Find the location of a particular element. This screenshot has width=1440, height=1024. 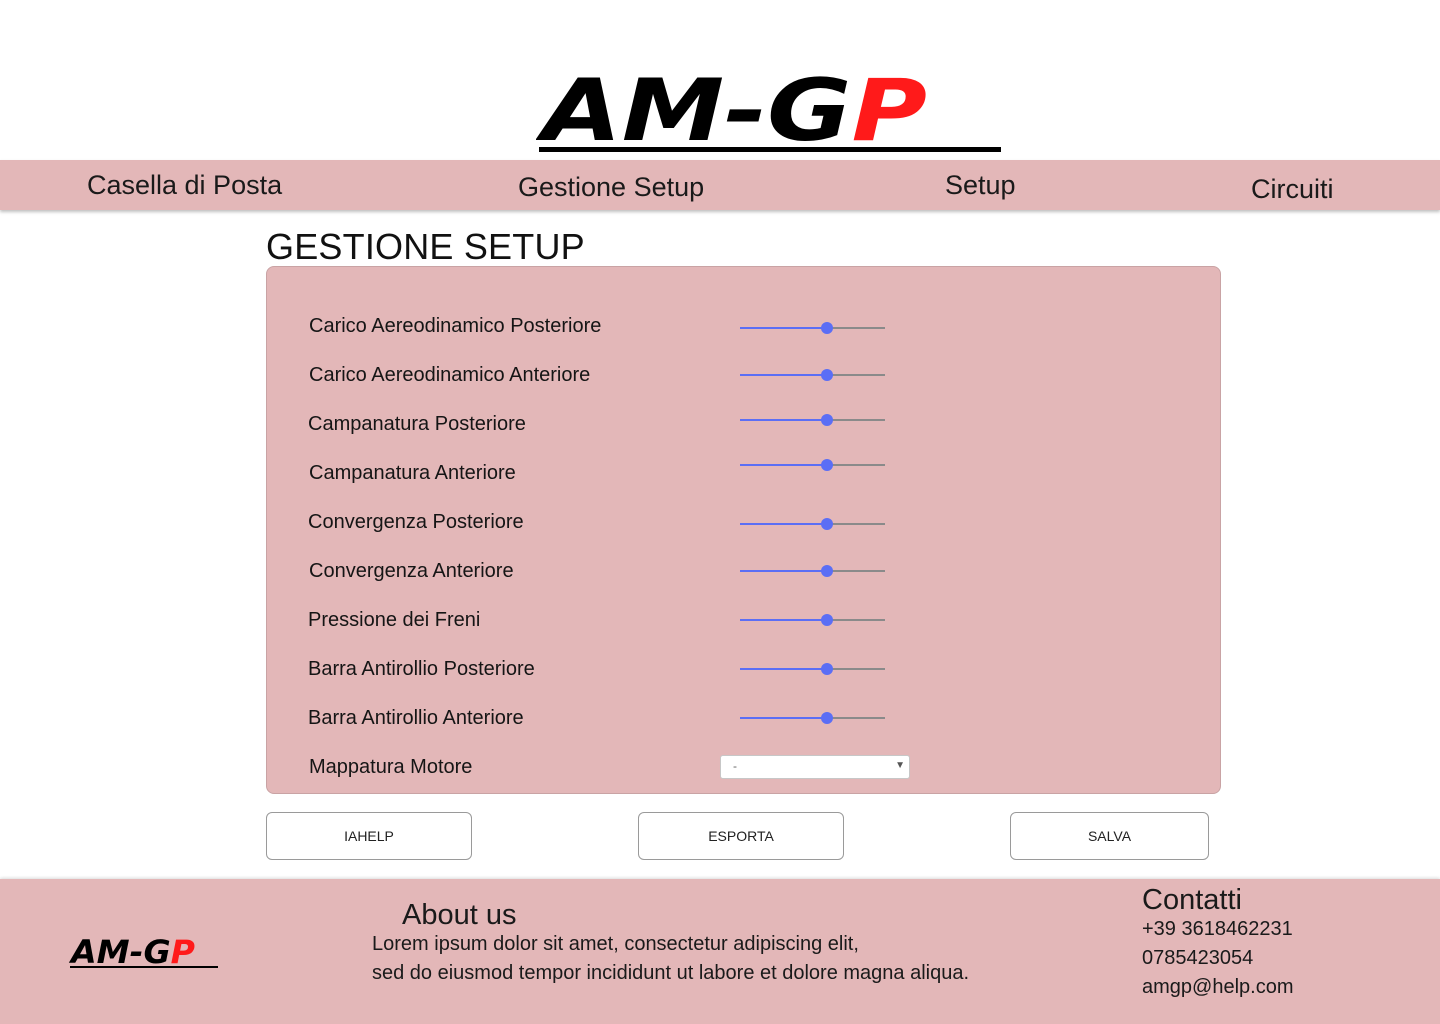

nav-item-circuiti: Circuiti is located at coordinates (1292, 189).